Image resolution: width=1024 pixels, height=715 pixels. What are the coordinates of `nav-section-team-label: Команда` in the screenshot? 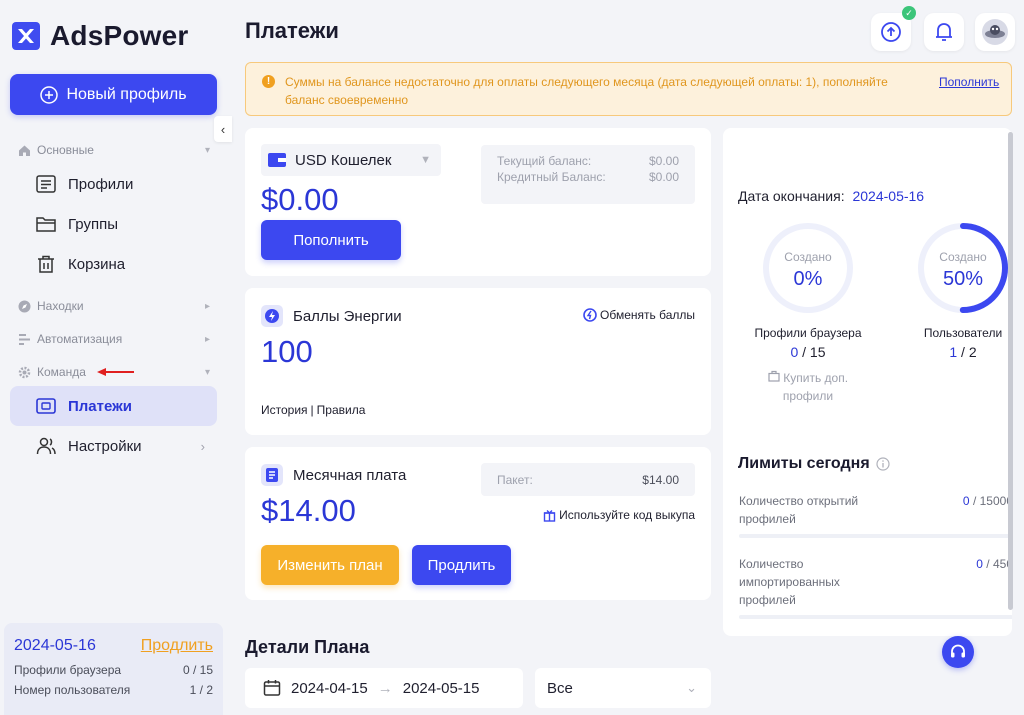 It's located at (61, 372).